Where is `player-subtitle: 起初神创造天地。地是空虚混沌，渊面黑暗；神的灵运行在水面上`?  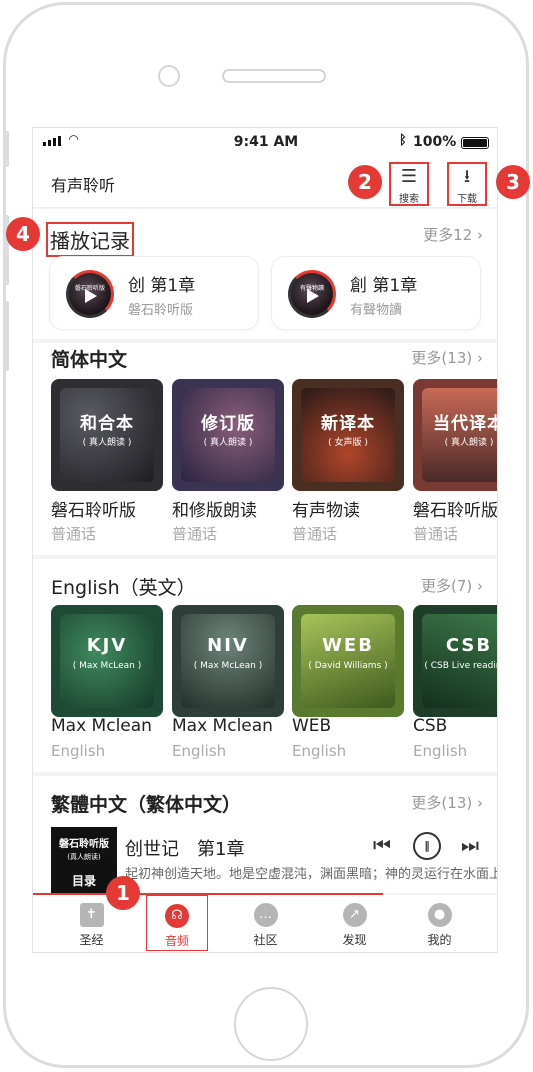 player-subtitle: 起初神创造天地。地是空虚混沌，渊面黑暗；神的灵运行在水面上 is located at coordinates (311, 874).